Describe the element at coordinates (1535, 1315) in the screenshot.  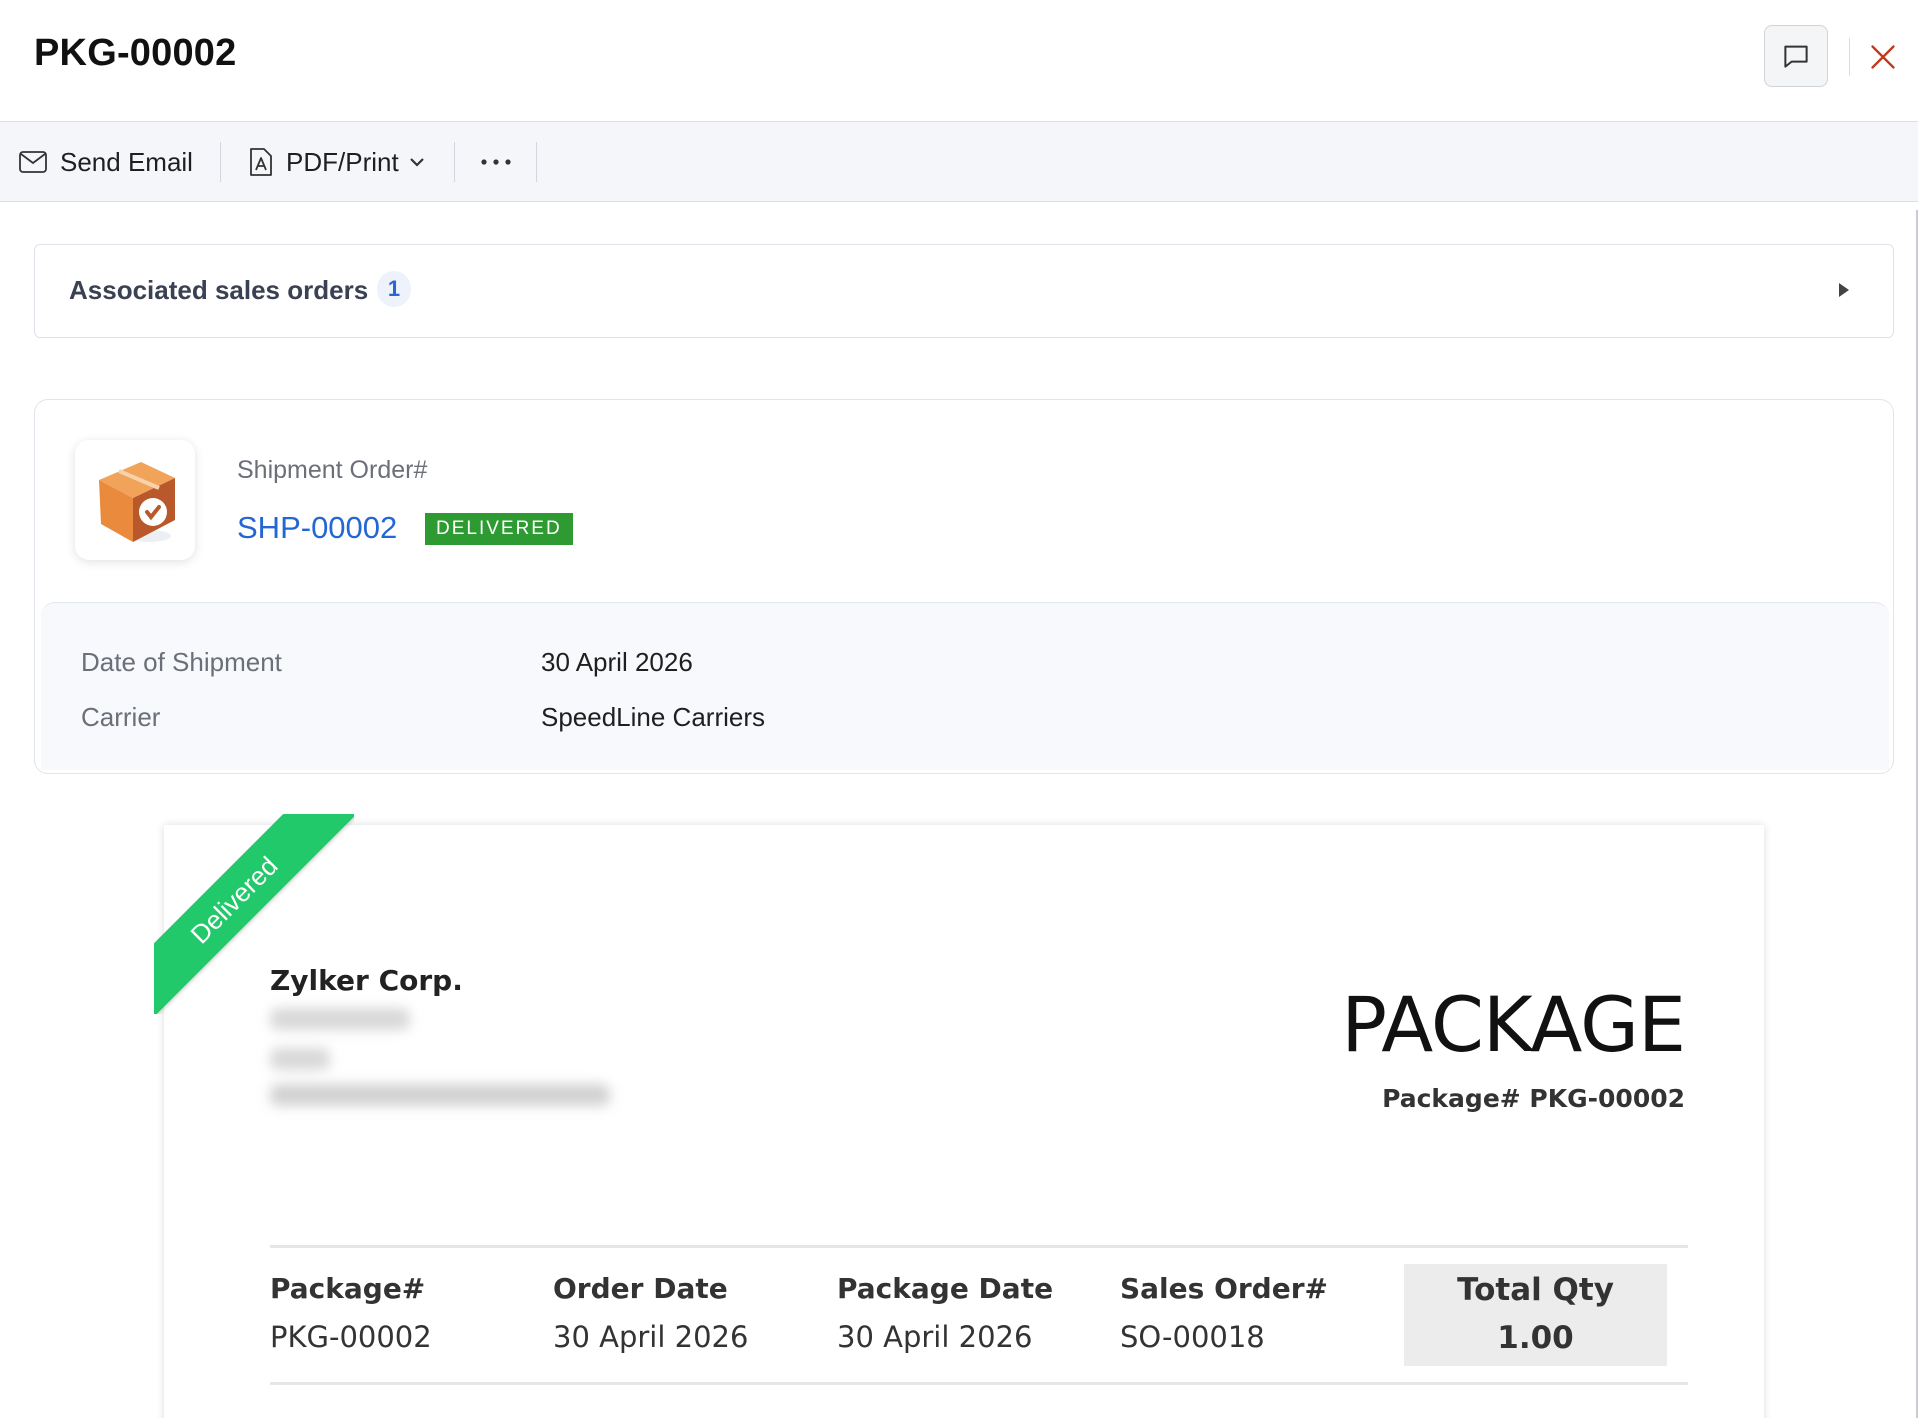
I see `total-qty-box: Total Qty 1.00` at that location.